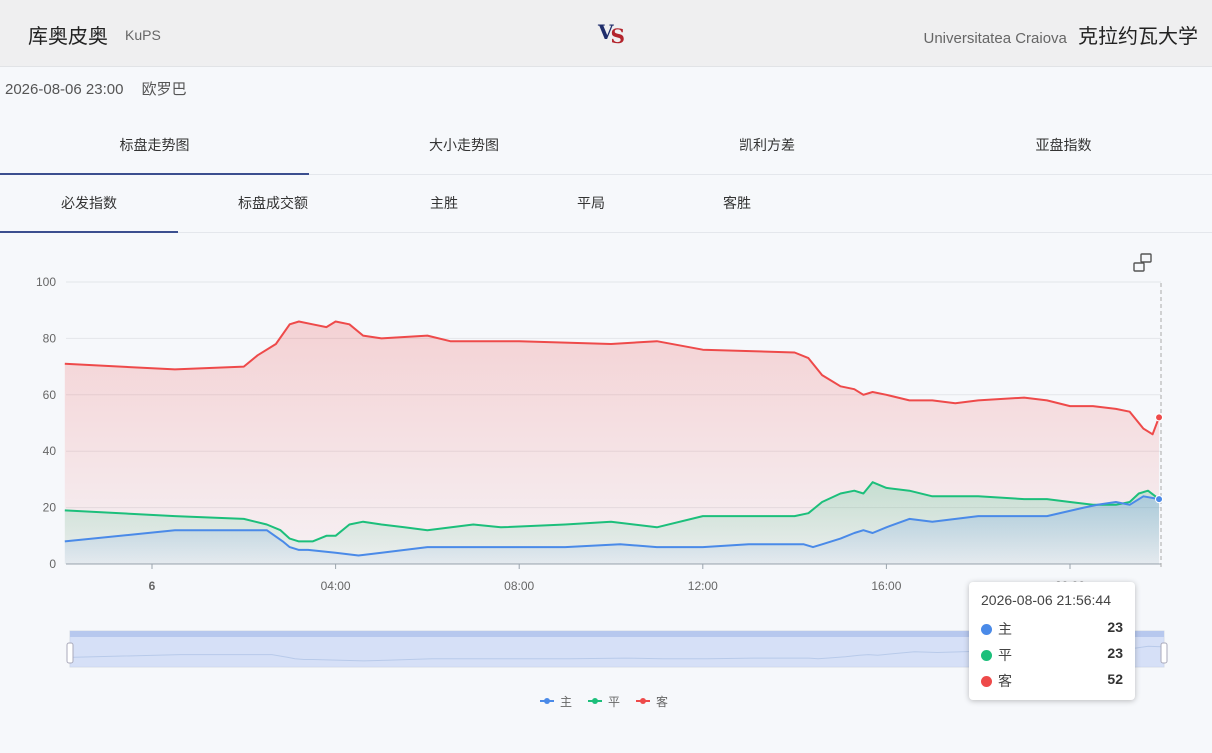 Image resolution: width=1212 pixels, height=753 pixels. I want to click on series-away-point, so click(1159, 417).